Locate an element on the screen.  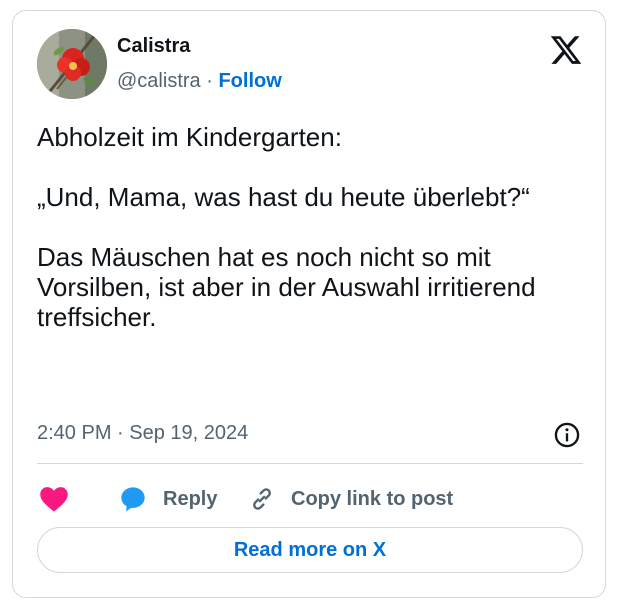
divider is located at coordinates (310, 463).